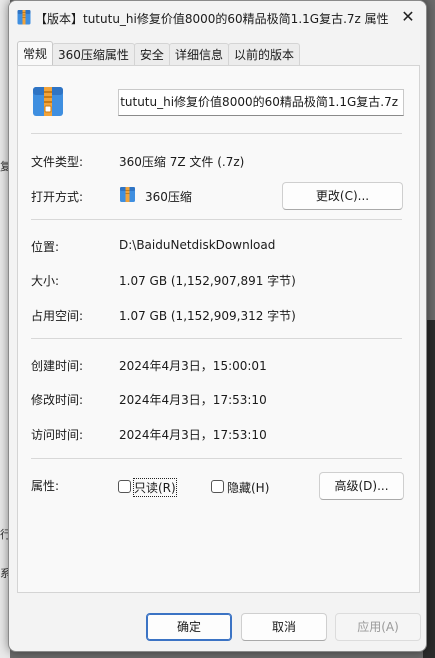  Describe the element at coordinates (45, 281) in the screenshot. I see `size-label: 大小:` at that location.